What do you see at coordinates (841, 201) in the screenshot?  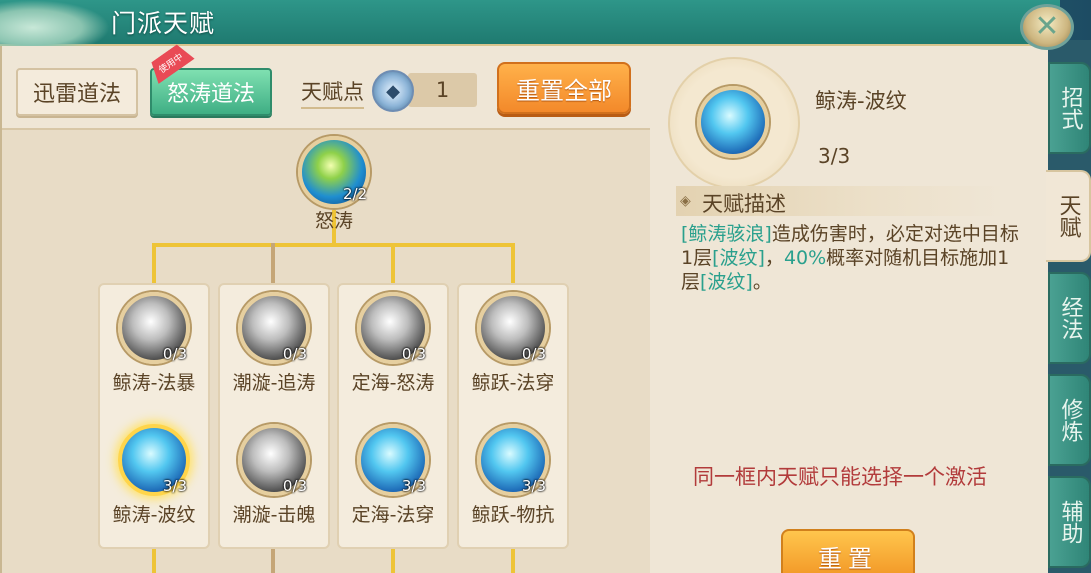 I see `description-header: ◈ 天赋描述` at bounding box center [841, 201].